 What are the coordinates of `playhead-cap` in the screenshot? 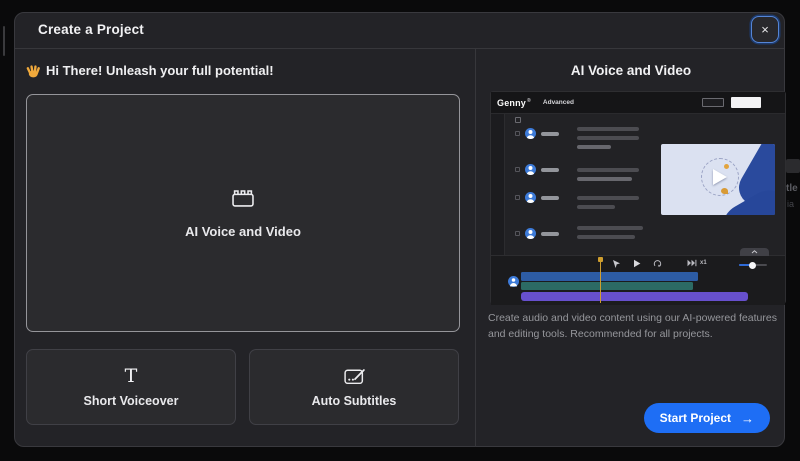 It's located at (600, 259).